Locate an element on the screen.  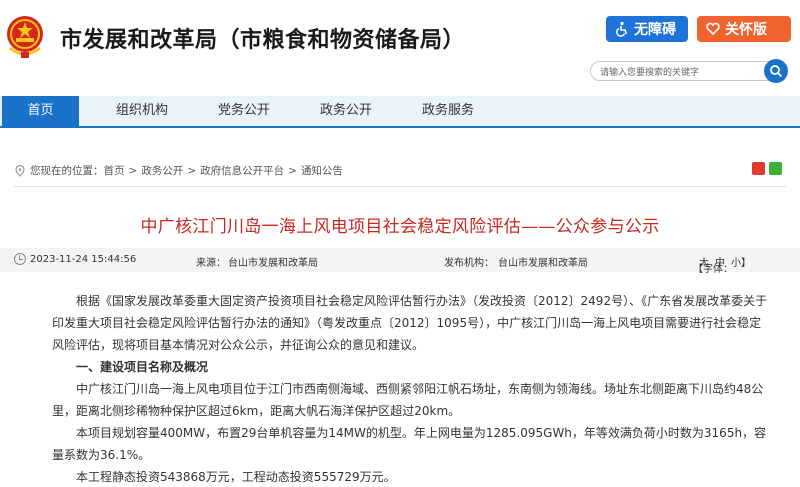
font-size-label: 【字体： is located at coordinates (713, 269).